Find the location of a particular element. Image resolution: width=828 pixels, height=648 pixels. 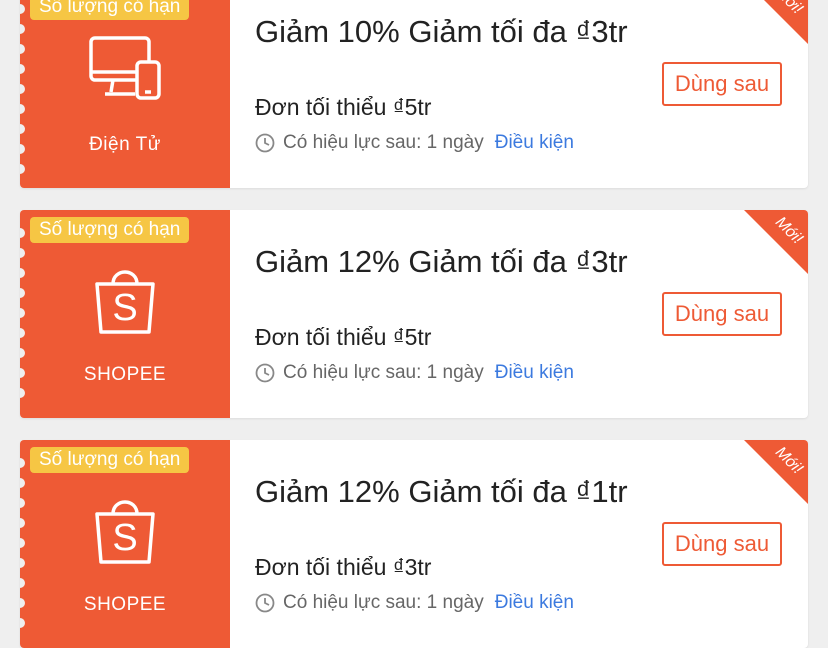

voucher-title: Giảm 10% Giảm tối đa ₫3tr is located at coordinates (441, 31).